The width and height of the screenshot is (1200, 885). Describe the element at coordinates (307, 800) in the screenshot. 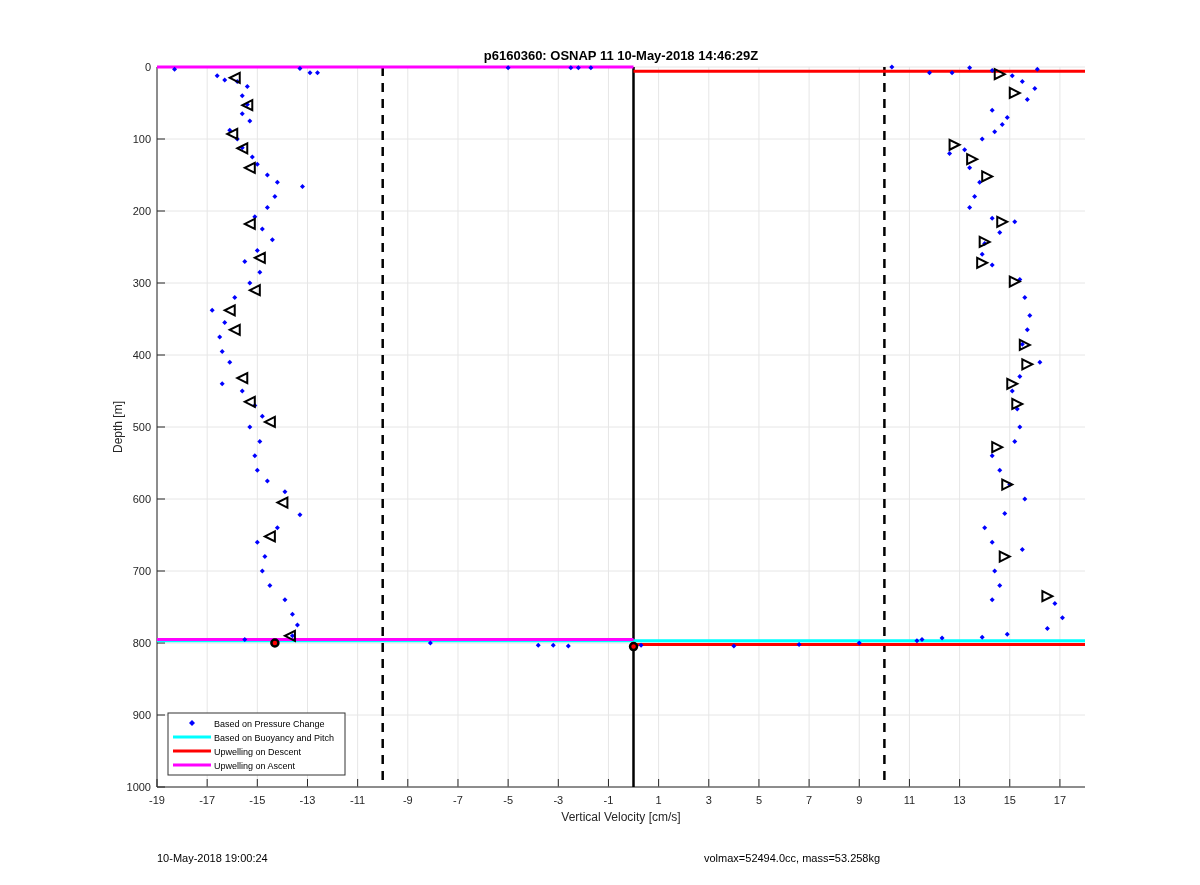

I see `x-tick-label: -13` at that location.